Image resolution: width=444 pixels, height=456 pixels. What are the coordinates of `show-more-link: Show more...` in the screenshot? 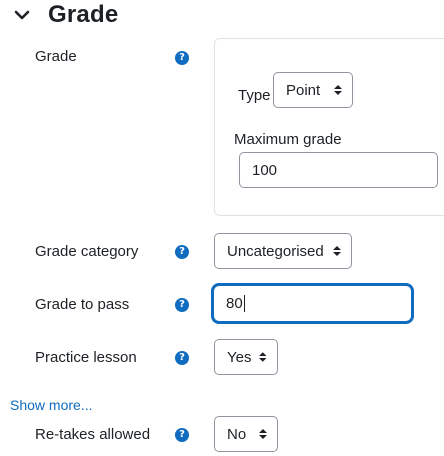 It's located at (51, 405).